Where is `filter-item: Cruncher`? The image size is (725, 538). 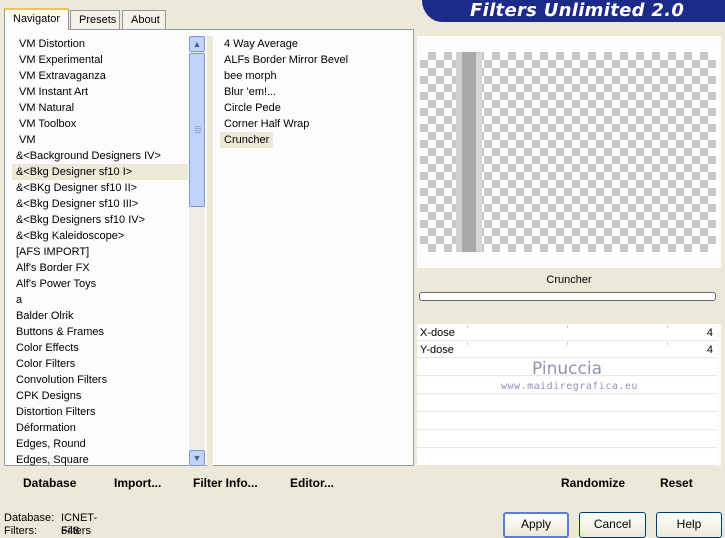
filter-item: Cruncher is located at coordinates (247, 140).